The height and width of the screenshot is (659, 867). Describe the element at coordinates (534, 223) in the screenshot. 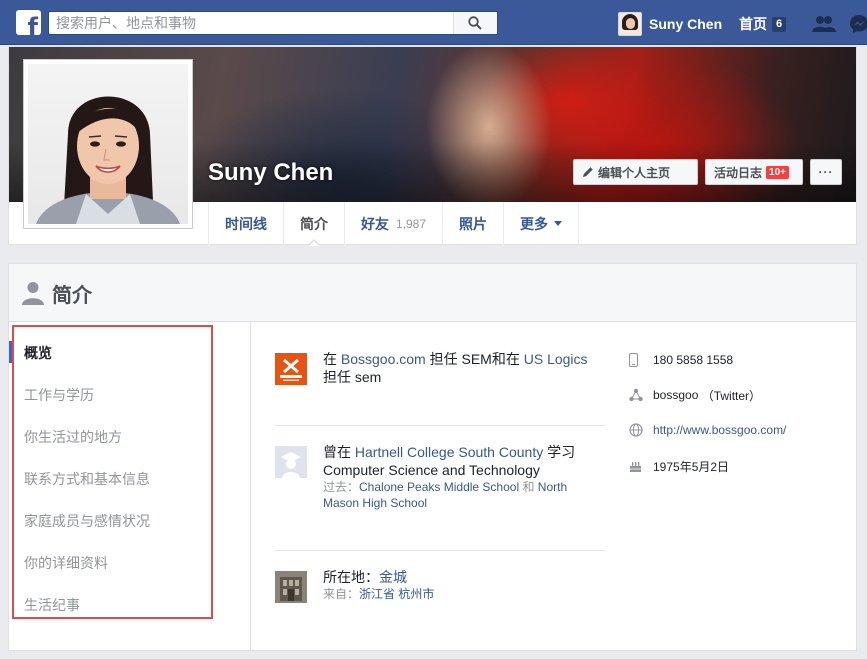

I see `tab-label: 更多` at that location.